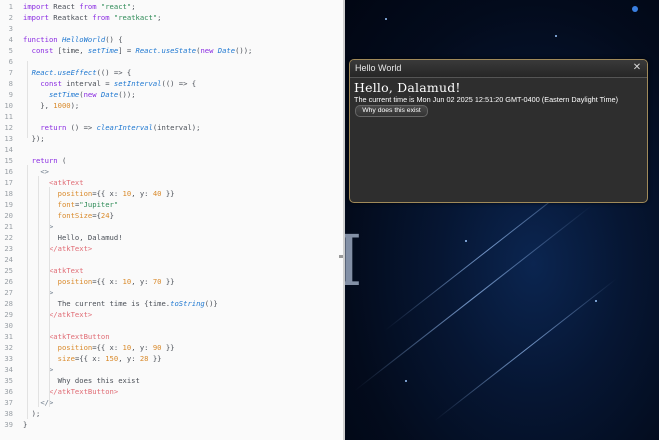  I want to click on code-line: 33 size={{ x: 150, y: 28 }}, so click(171, 358).